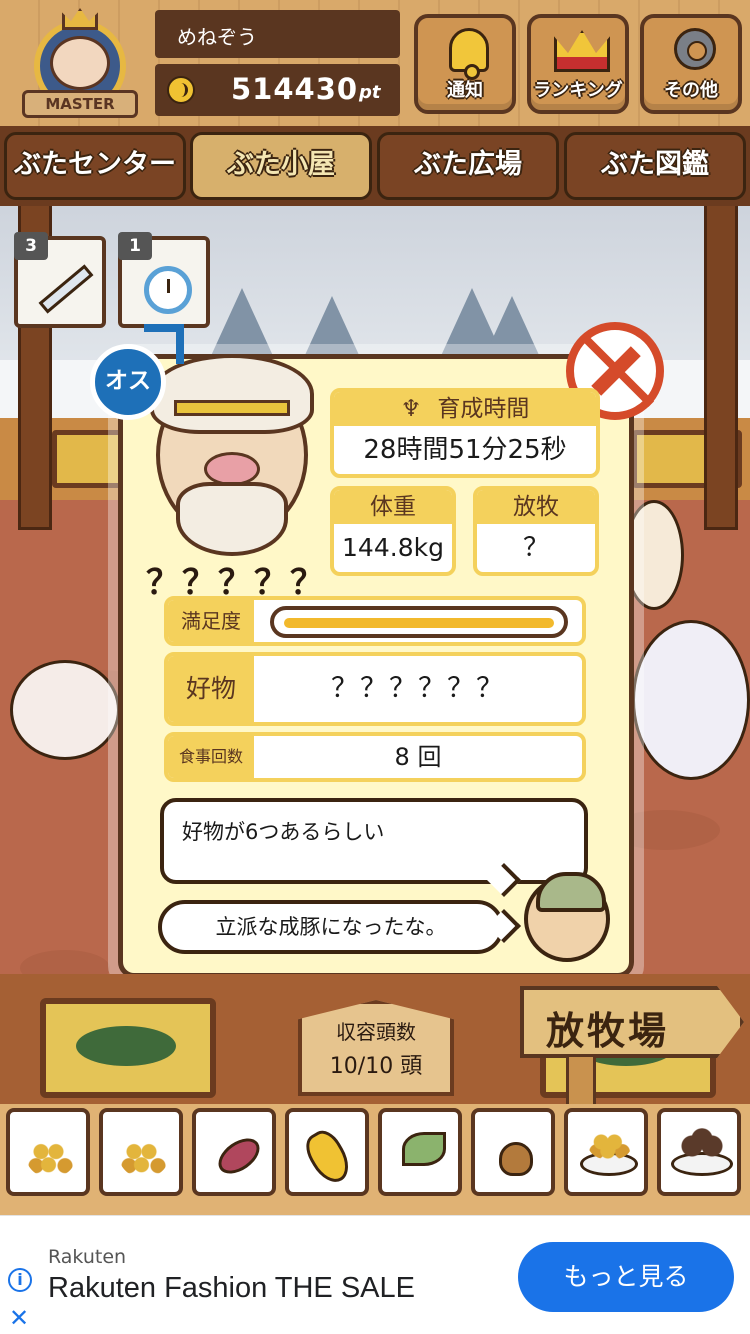 Image resolution: width=750 pixels, height=1334 pixels. What do you see at coordinates (20, 1280) in the screenshot?
I see `info-icon: i` at bounding box center [20, 1280].